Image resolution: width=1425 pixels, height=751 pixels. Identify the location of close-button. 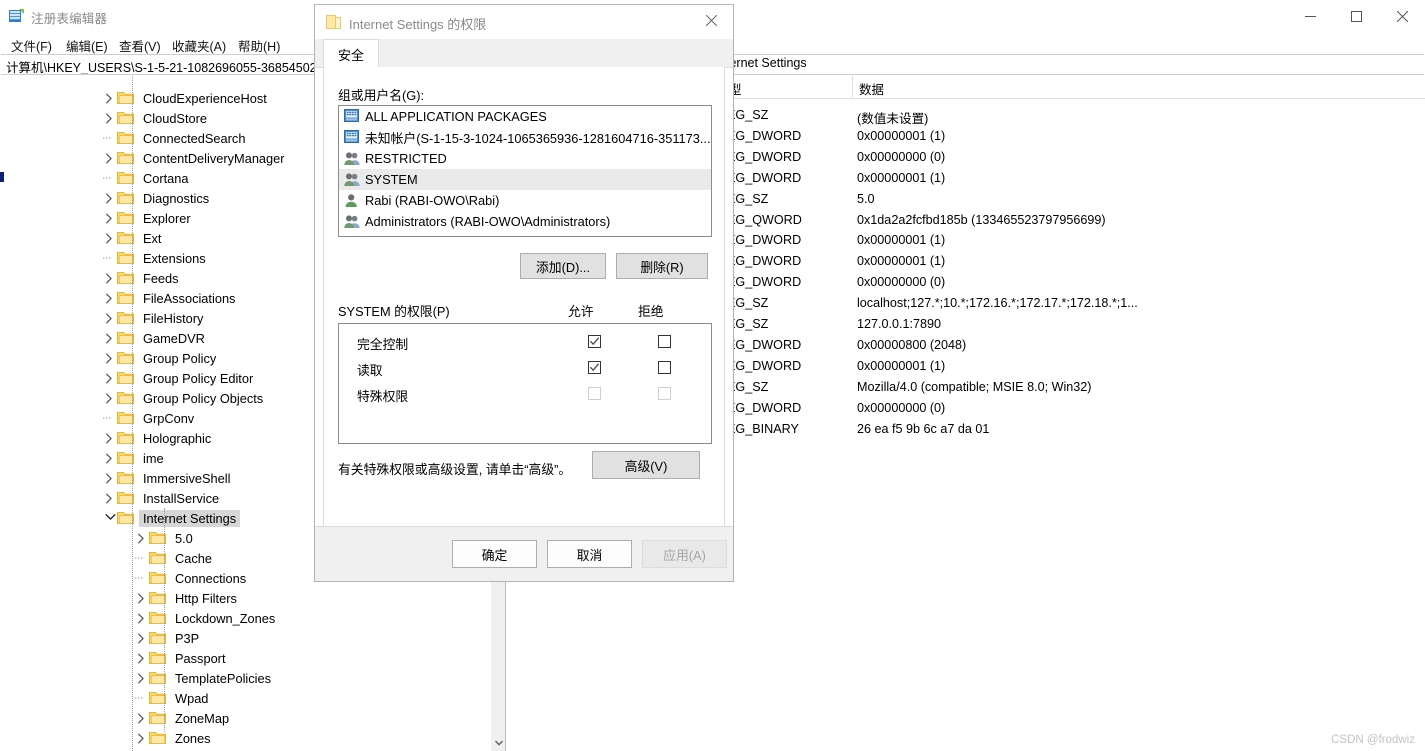
(1402, 16).